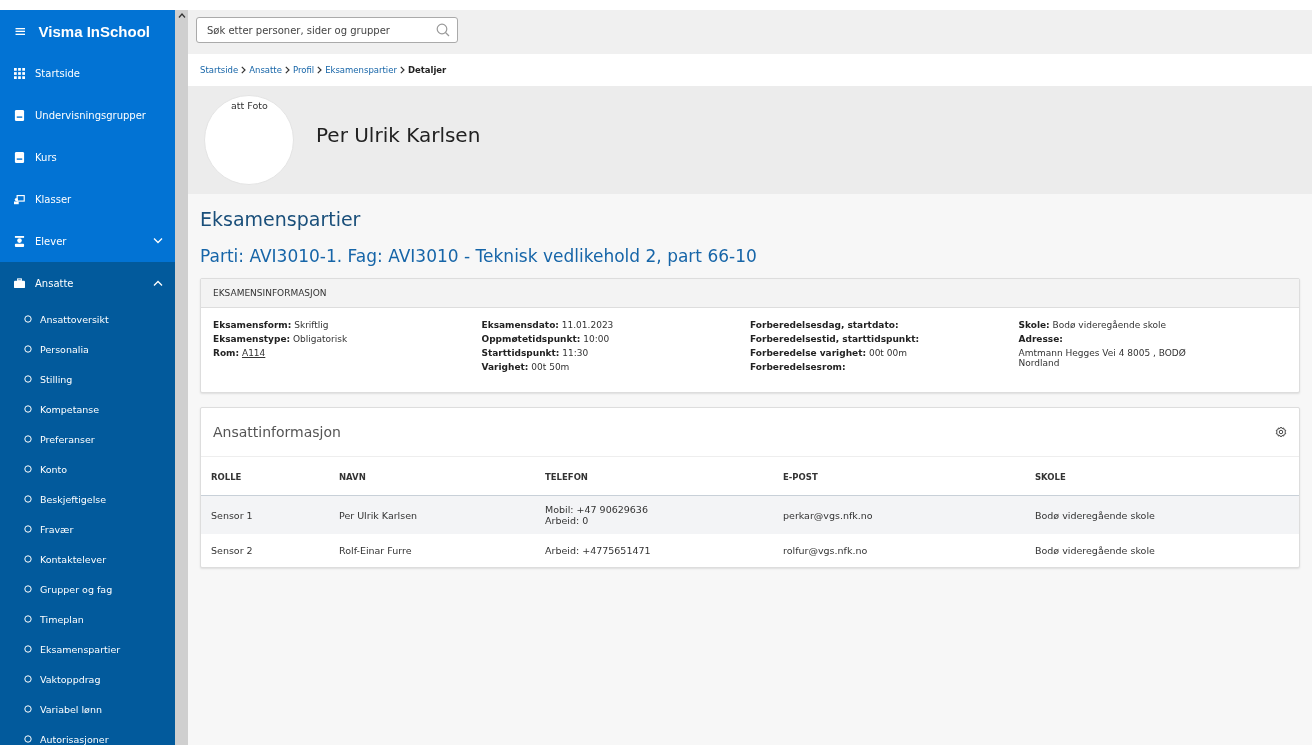 This screenshot has height=745, width=1312. I want to click on info-field: Oppmøtetidspunkt: 10:00, so click(615, 339).